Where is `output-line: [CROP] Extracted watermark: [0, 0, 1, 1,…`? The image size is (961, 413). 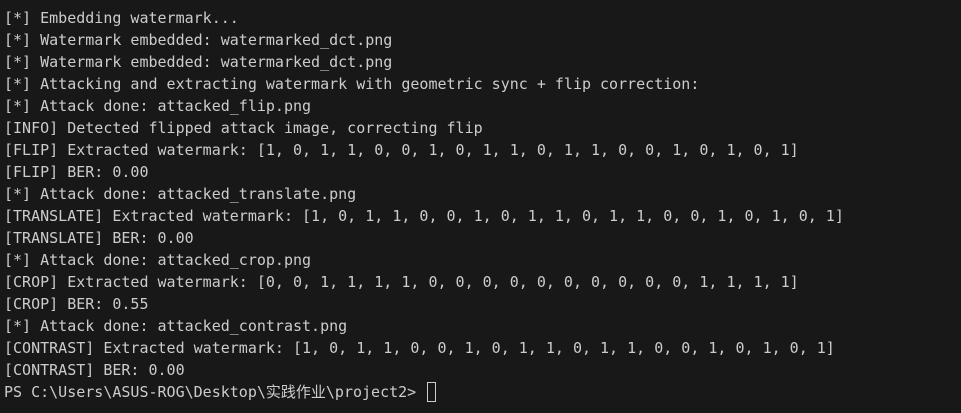
output-line: [CROP] Extracted watermark: [0, 0, 1, 1,… is located at coordinates (401, 282).